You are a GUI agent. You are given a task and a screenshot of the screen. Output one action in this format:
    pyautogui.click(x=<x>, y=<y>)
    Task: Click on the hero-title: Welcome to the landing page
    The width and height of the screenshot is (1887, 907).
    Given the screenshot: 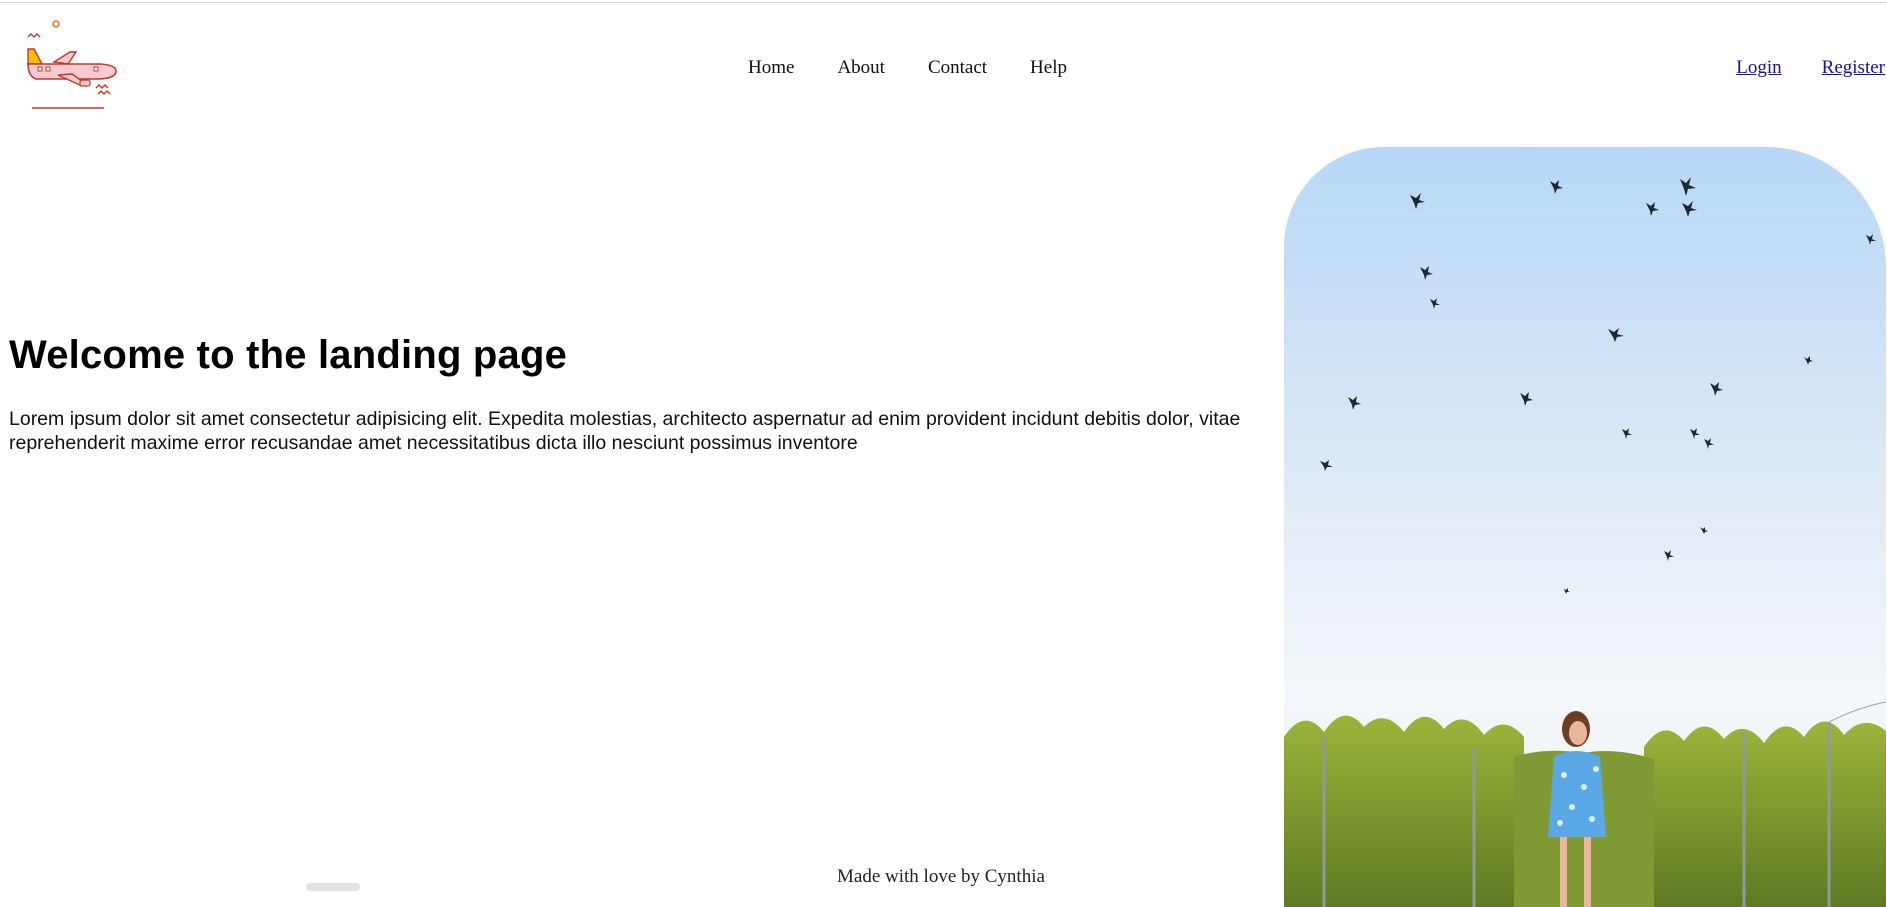 What is the action you would take?
    pyautogui.click(x=288, y=355)
    